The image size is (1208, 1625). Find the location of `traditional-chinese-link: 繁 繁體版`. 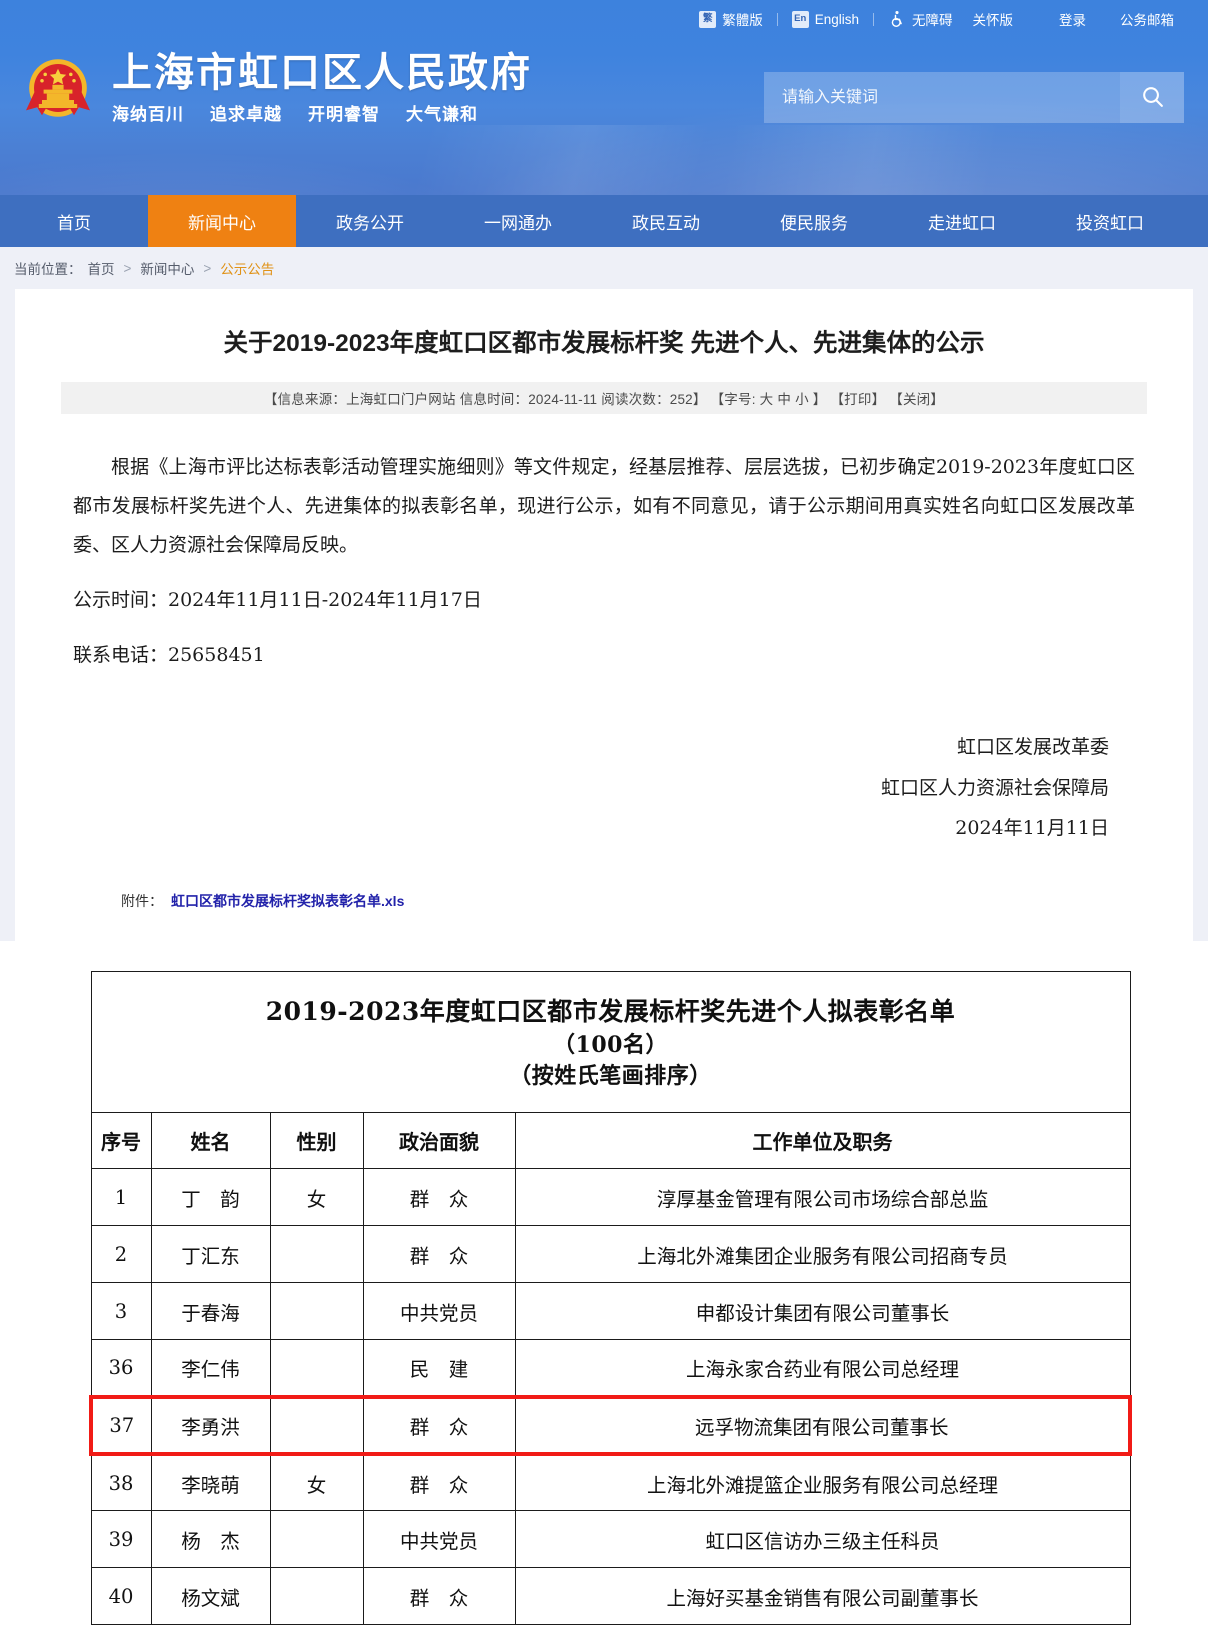

traditional-chinese-link: 繁 繁體版 is located at coordinates (731, 19).